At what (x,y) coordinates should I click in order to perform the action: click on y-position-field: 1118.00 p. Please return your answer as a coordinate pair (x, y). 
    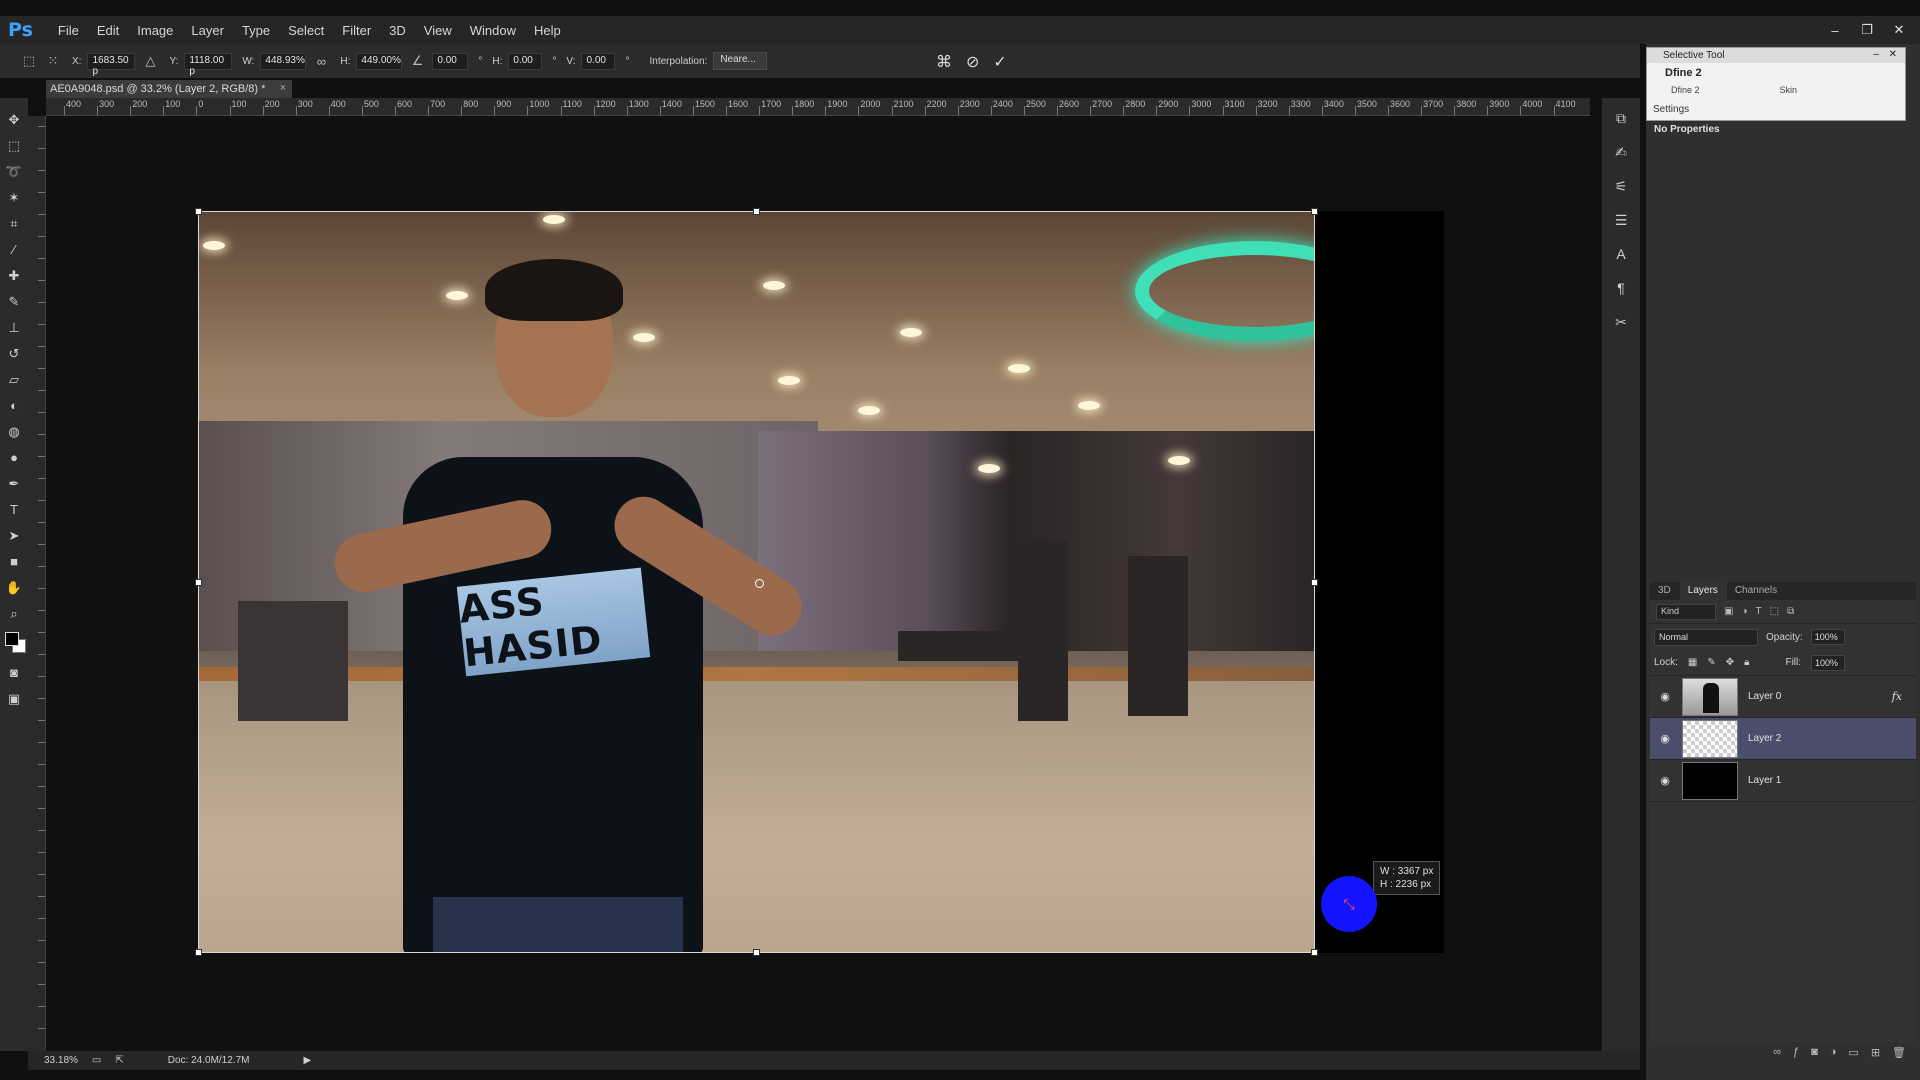
    Looking at the image, I should click on (208, 64).